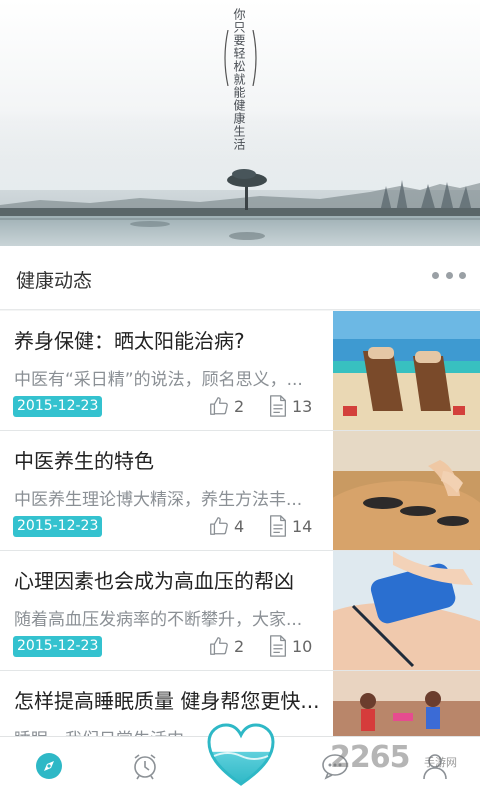  Describe the element at coordinates (254, 58) in the screenshot. I see `right-bracket-icon` at that location.